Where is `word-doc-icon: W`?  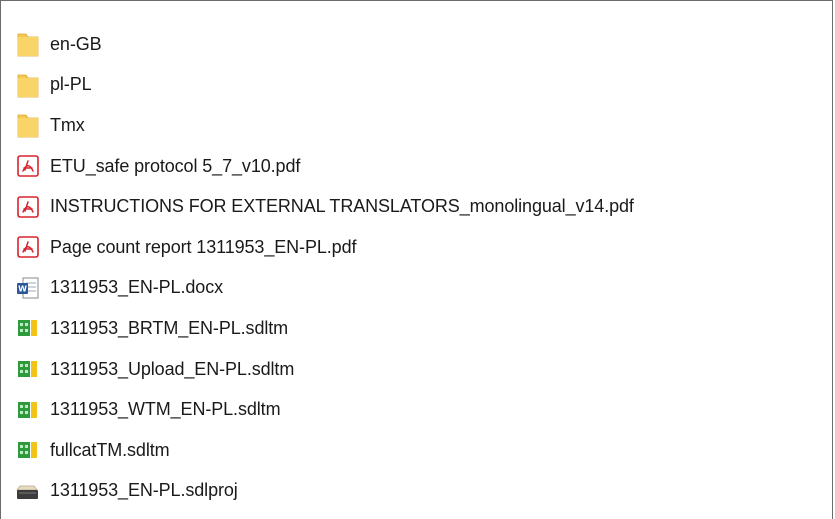 word-doc-icon: W is located at coordinates (28, 288).